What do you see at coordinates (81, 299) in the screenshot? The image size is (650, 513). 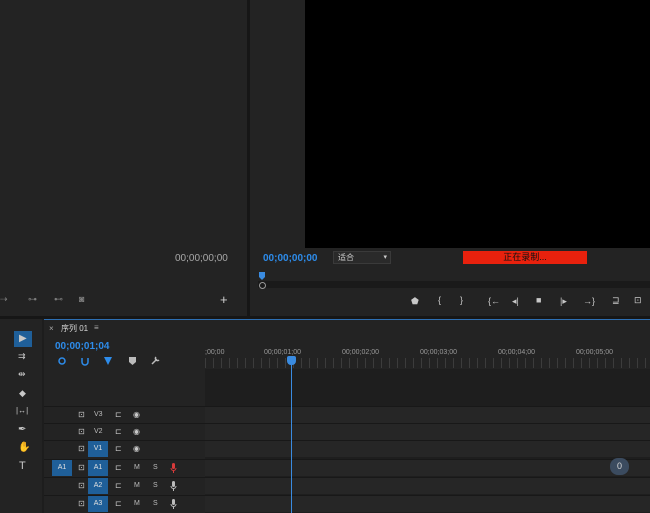 I see `camera-icon: ◙` at bounding box center [81, 299].